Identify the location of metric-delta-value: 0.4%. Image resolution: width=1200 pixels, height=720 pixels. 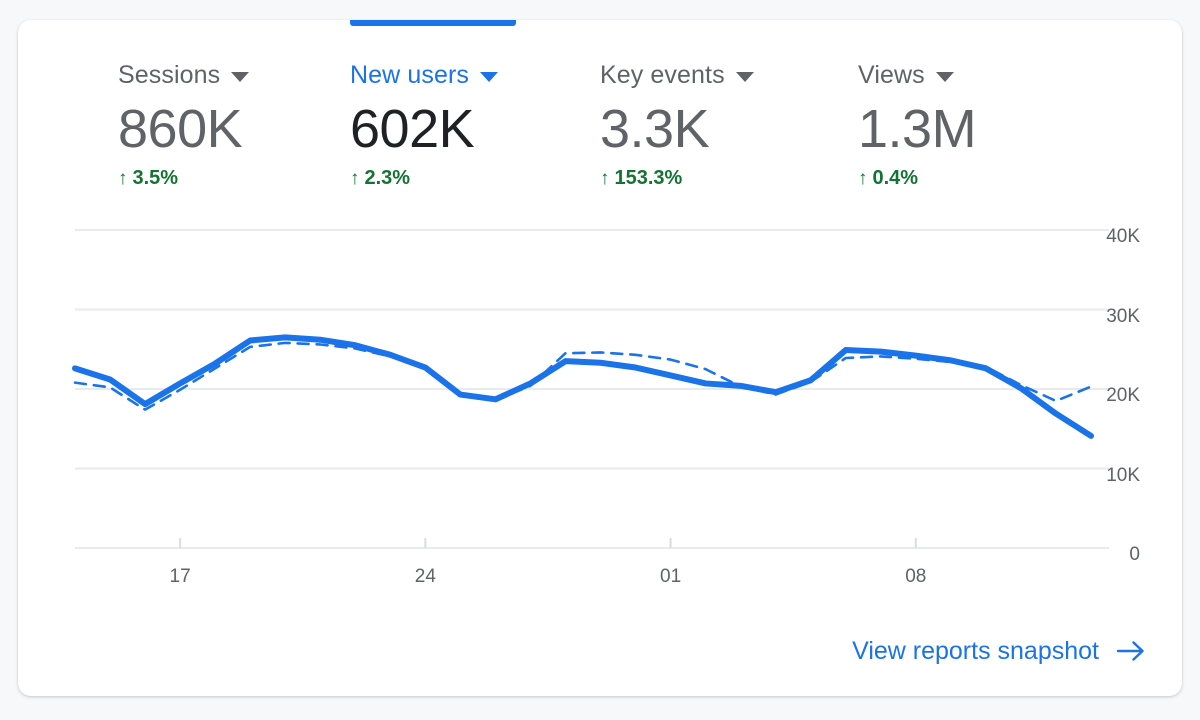
(895, 178).